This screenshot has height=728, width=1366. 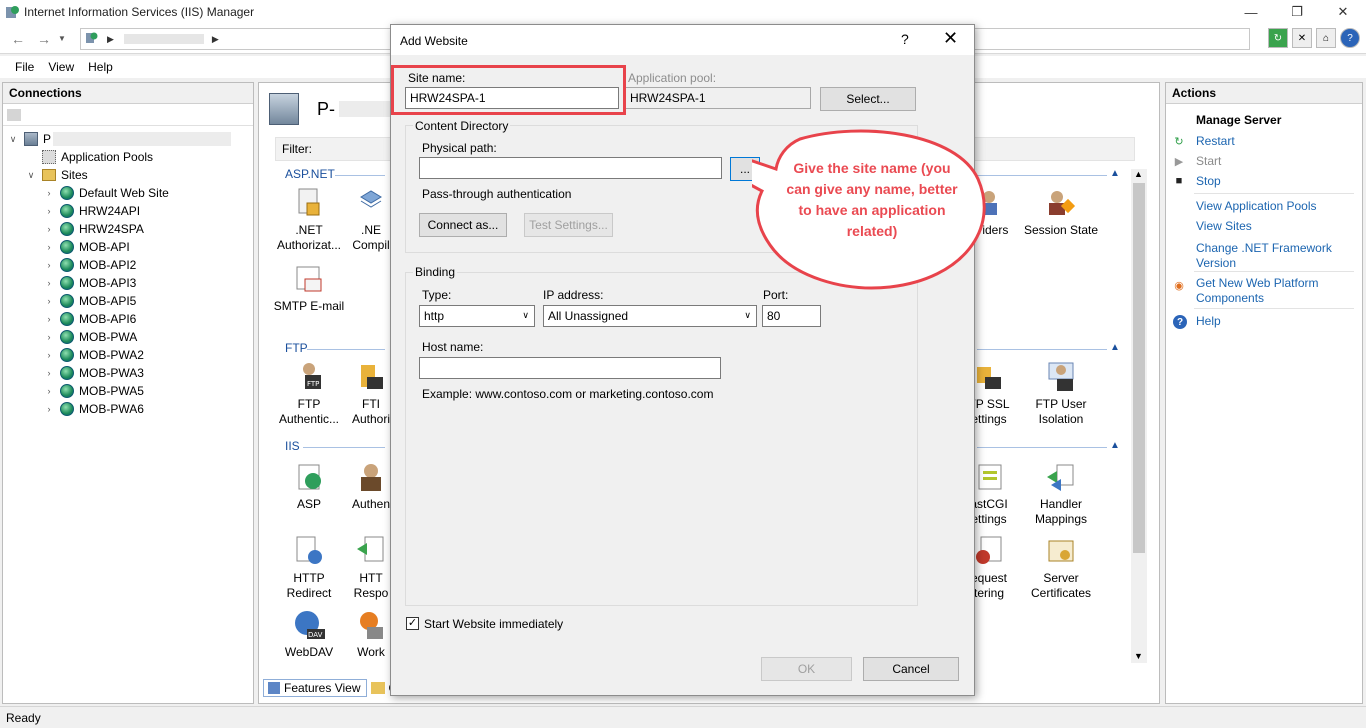 I want to click on action-get-web-platform: Get New Web Platform Components, so click(x=1276, y=291).